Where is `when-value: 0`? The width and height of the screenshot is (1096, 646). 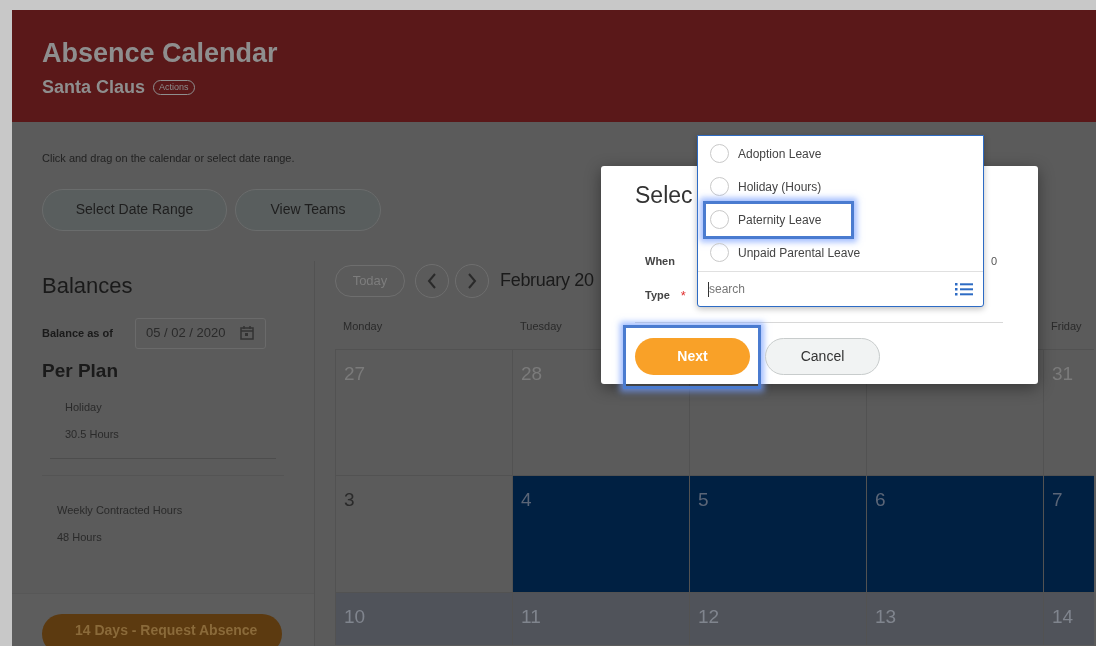
when-value: 0 is located at coordinates (994, 262).